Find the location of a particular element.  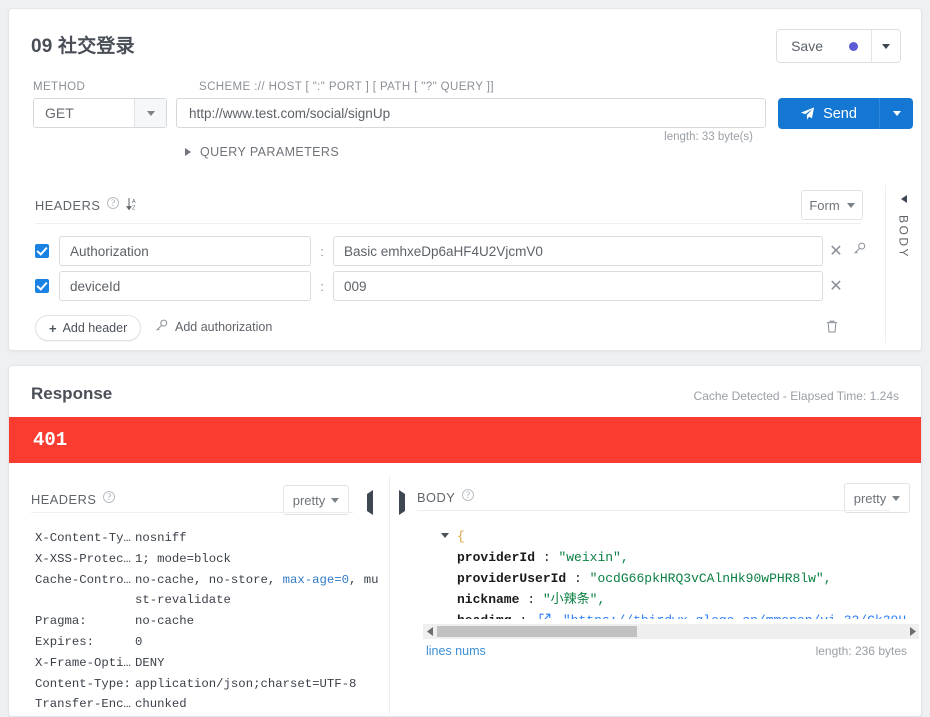

send-dropdown-button is located at coordinates (896, 113).